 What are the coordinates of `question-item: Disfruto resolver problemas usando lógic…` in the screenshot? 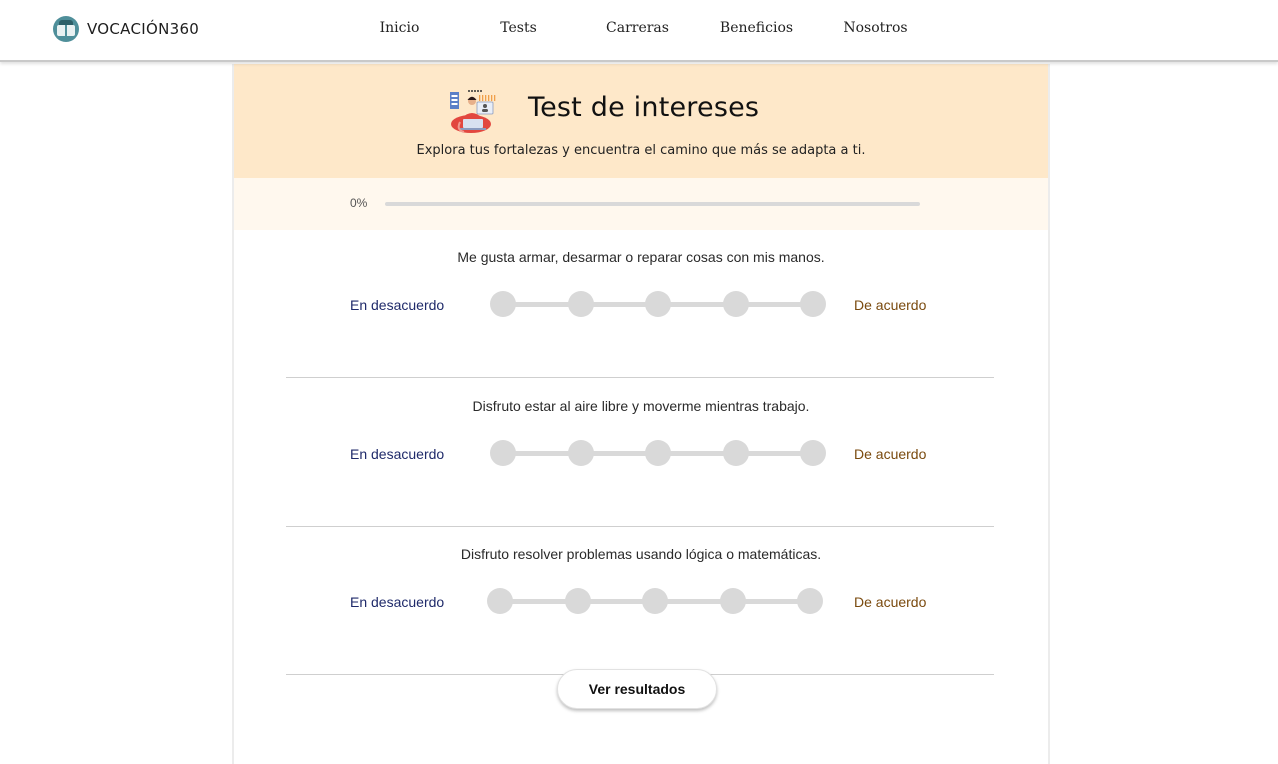 It's located at (641, 601).